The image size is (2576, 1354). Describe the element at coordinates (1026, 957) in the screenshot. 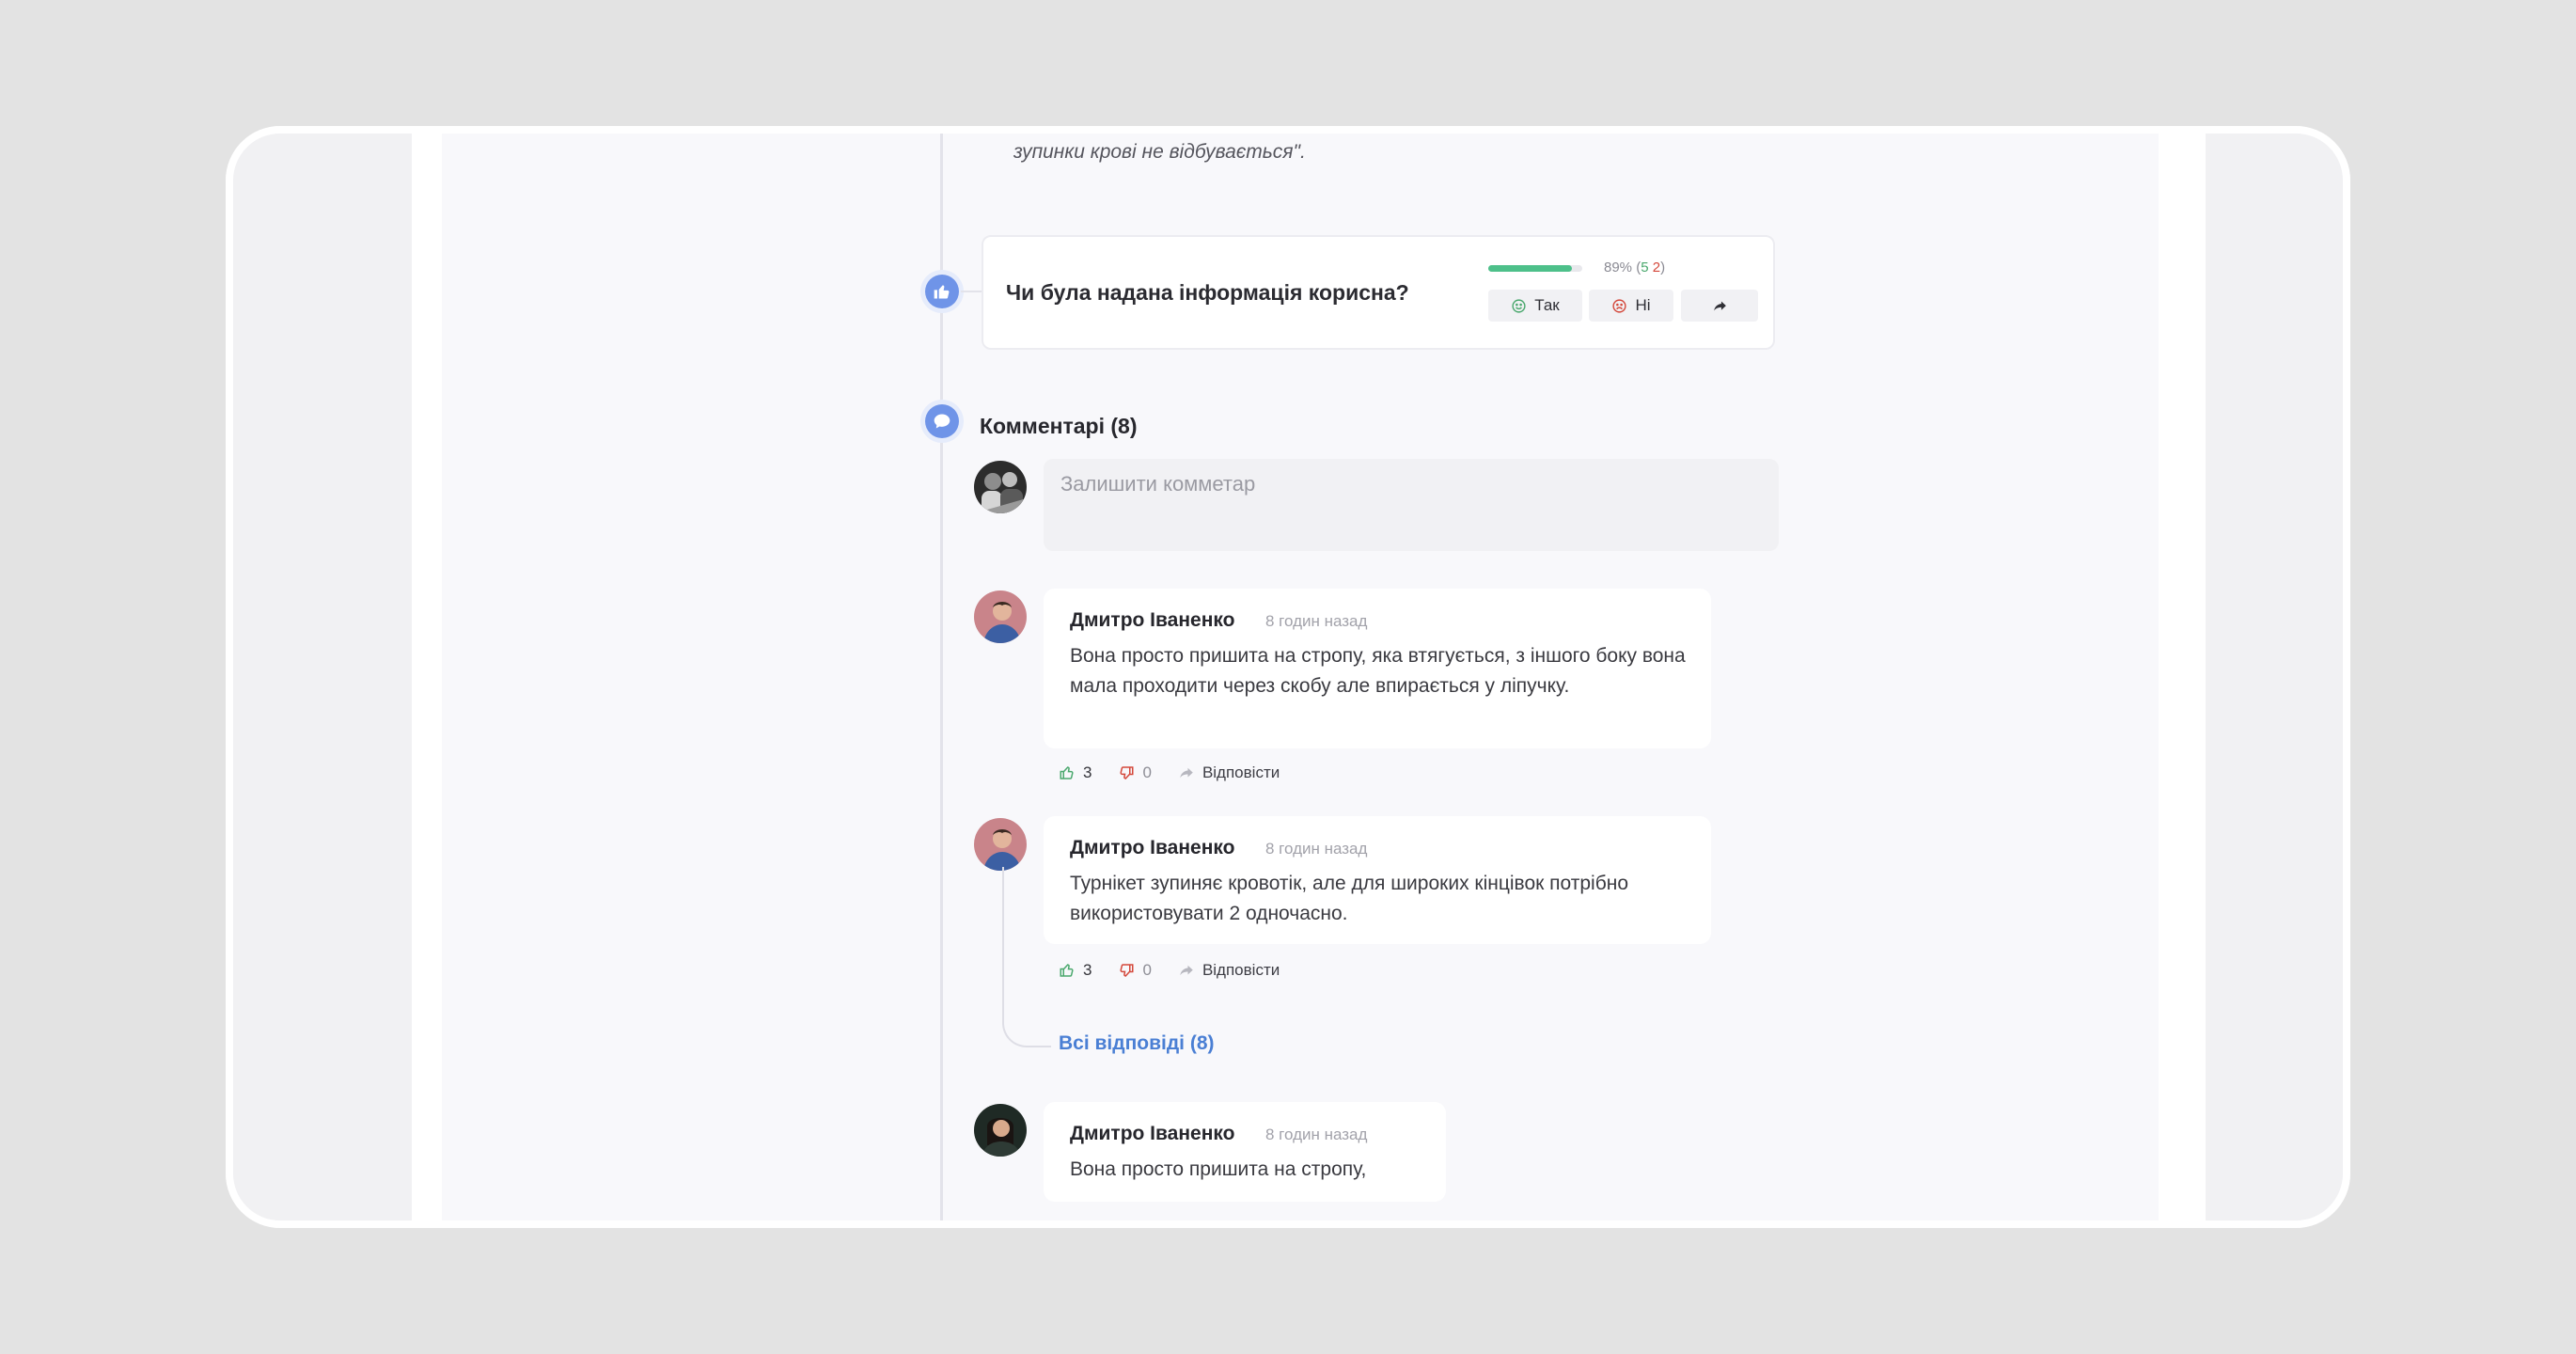

I see `thread-connector` at that location.